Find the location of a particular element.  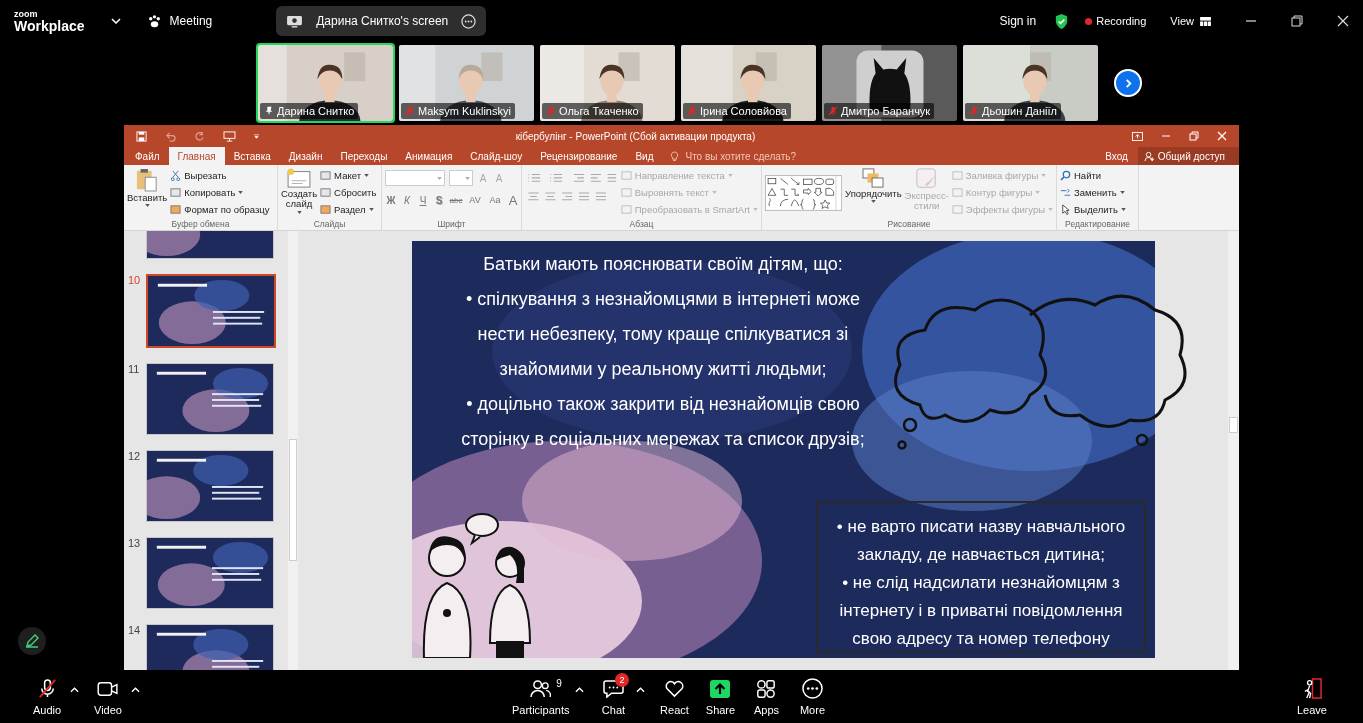

video-tile: Ольга Ткаченко is located at coordinates (607, 83).